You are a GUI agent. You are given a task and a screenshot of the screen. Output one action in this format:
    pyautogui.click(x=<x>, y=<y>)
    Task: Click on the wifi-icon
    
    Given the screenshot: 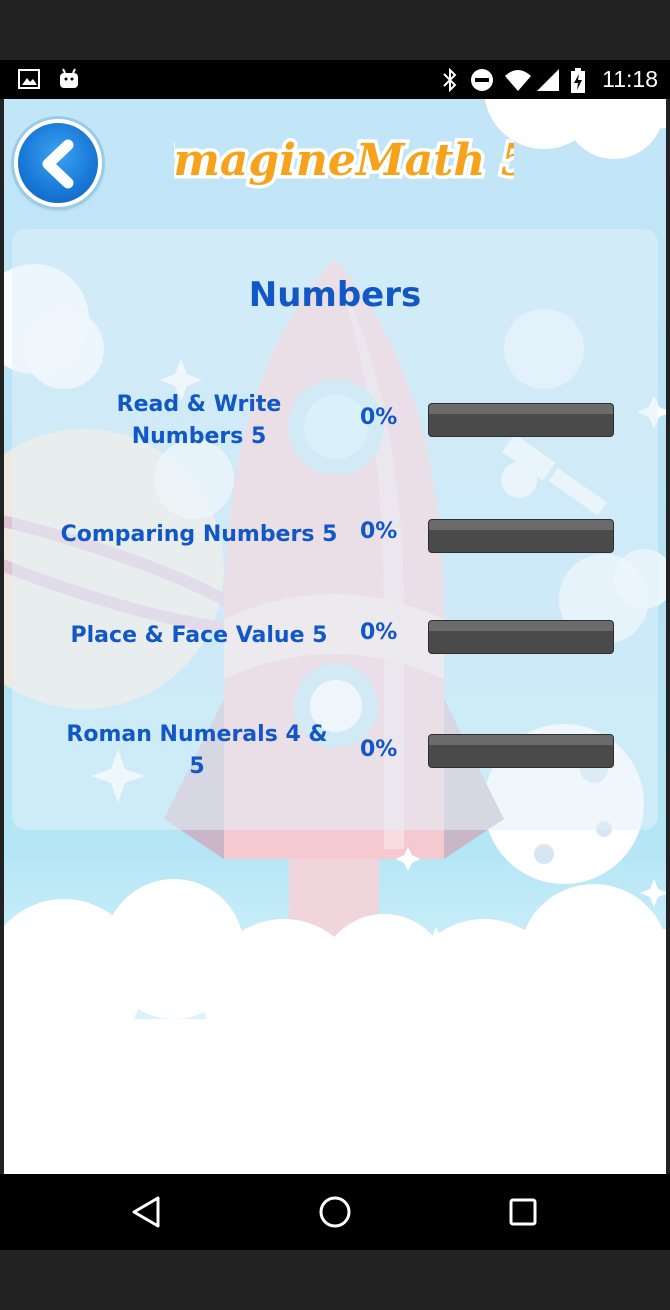 What is the action you would take?
    pyautogui.click(x=518, y=80)
    